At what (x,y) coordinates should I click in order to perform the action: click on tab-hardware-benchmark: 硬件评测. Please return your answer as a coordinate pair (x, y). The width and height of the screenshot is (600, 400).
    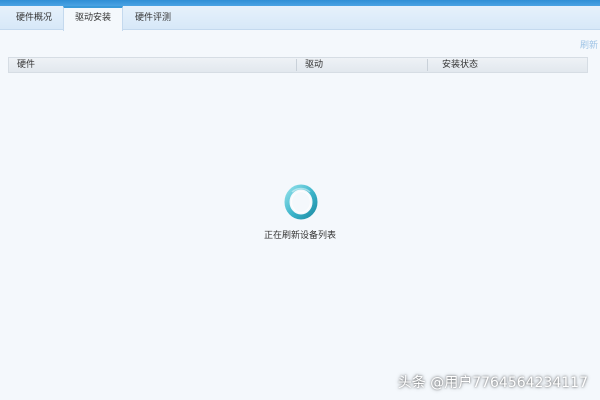
    Looking at the image, I should click on (153, 18).